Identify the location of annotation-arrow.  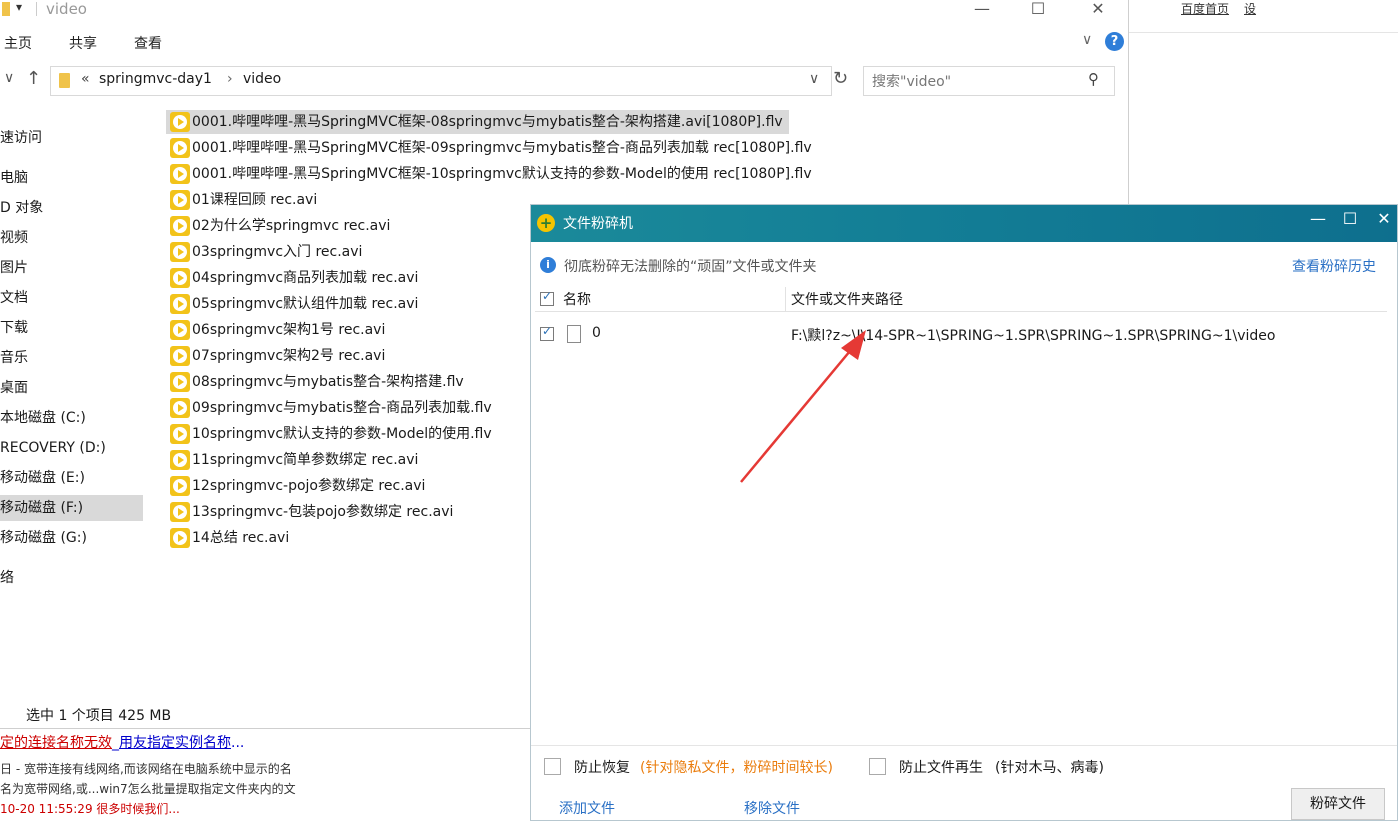
(803, 406).